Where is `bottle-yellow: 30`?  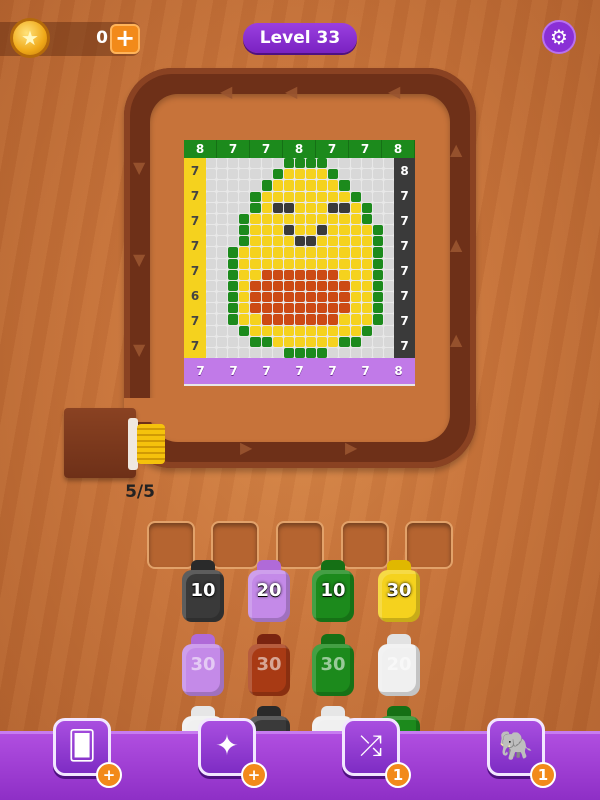
bottle-yellow: 30 is located at coordinates (399, 591).